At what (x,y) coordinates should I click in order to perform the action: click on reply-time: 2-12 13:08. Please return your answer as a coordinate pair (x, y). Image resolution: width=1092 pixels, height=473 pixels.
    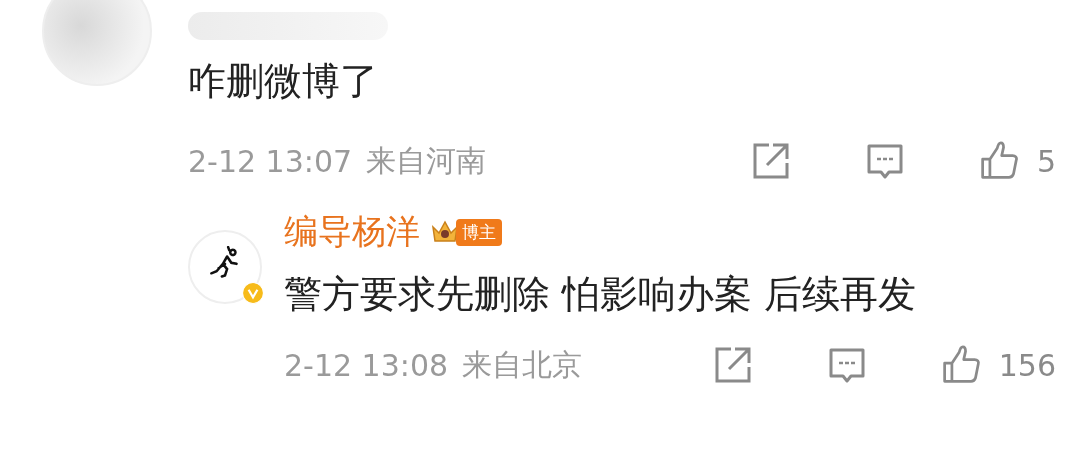
    Looking at the image, I should click on (366, 365).